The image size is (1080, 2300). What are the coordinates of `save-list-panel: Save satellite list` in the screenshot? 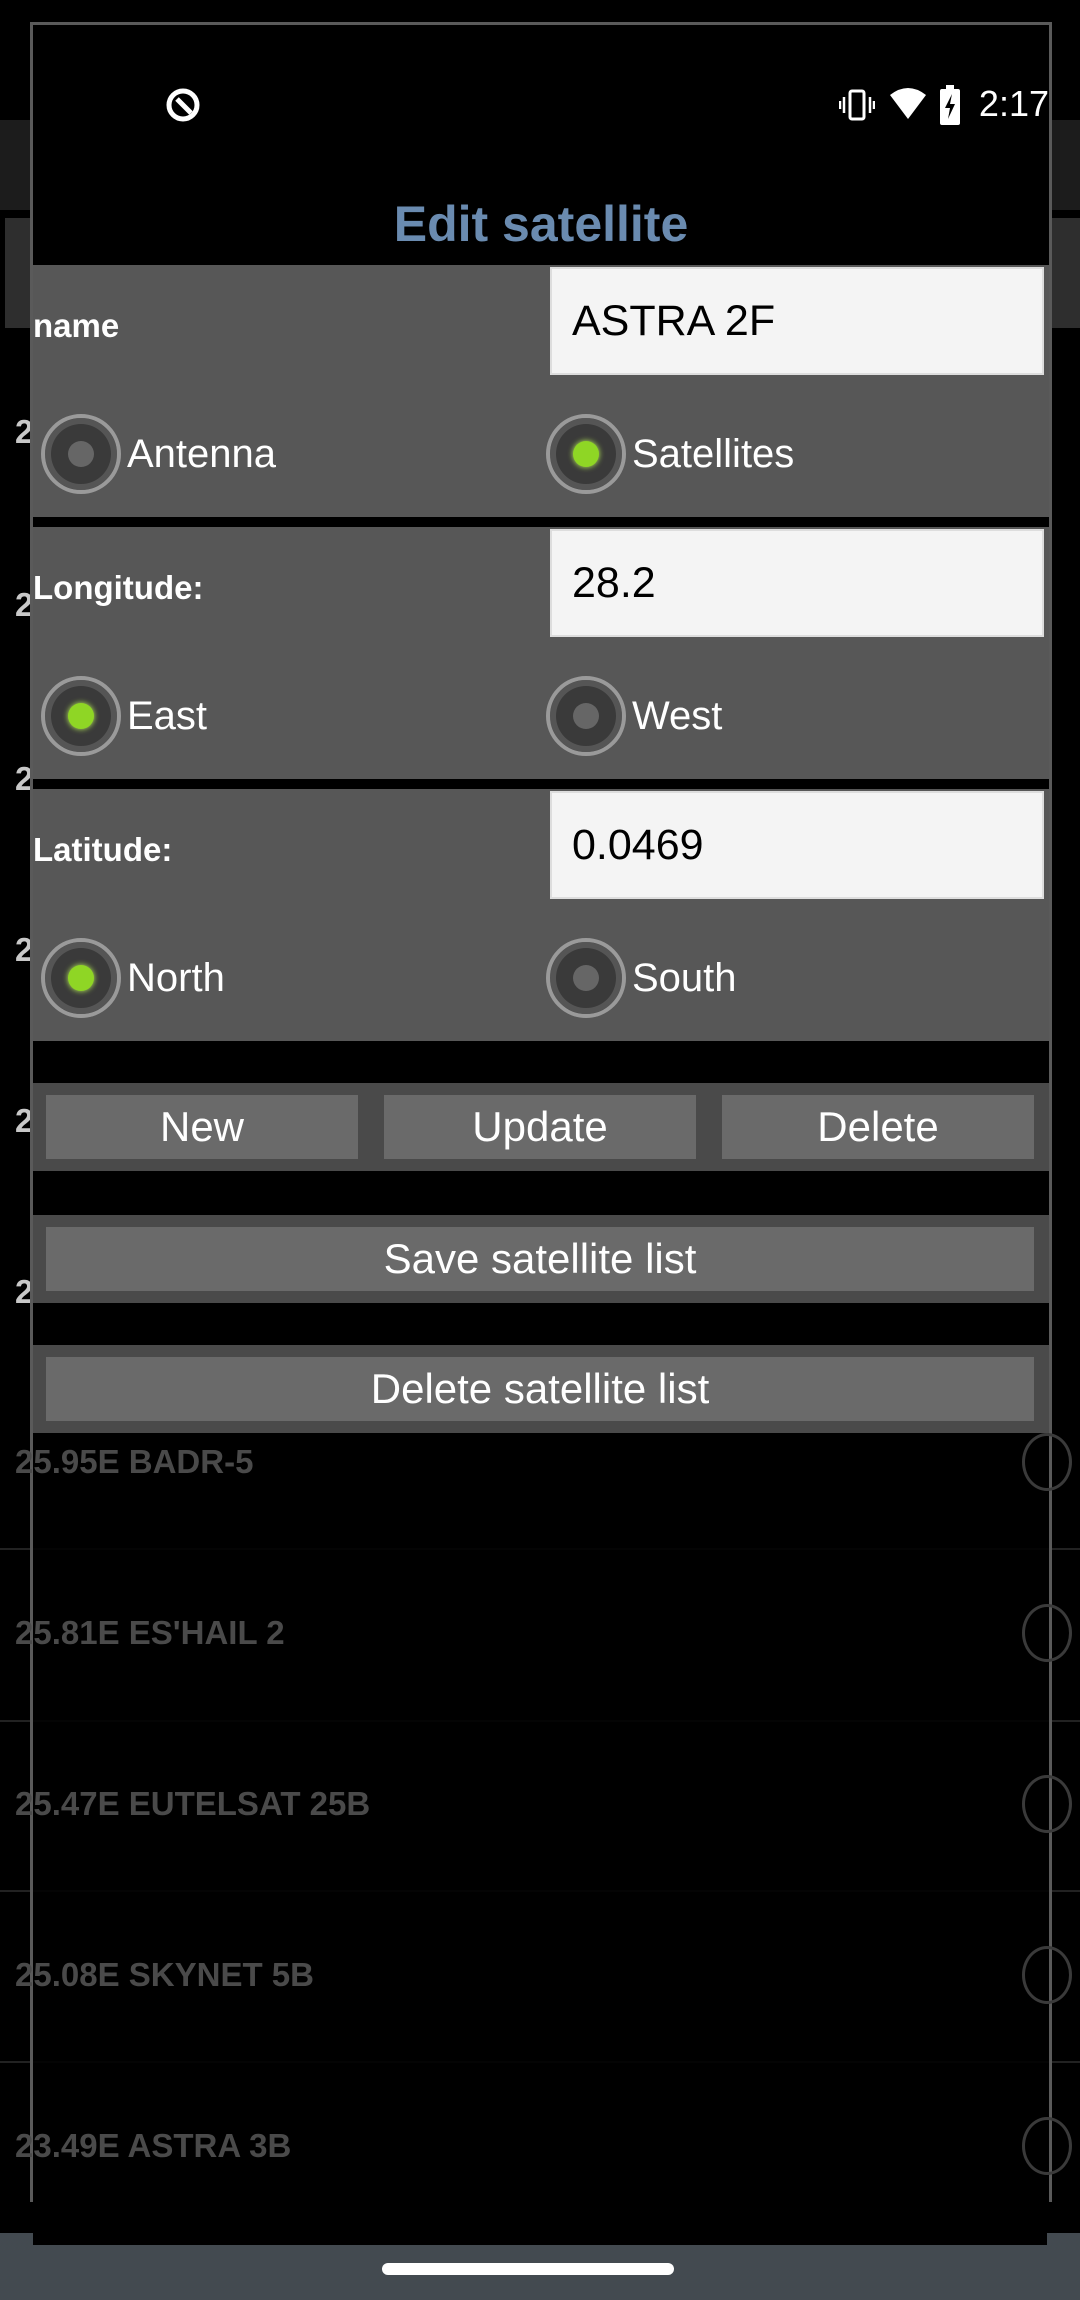 It's located at (541, 1259).